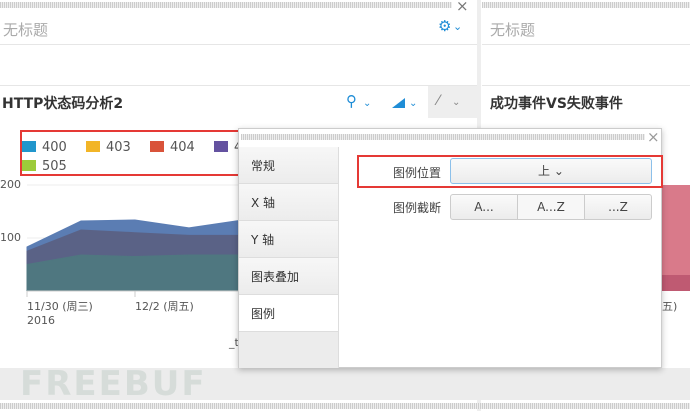  What do you see at coordinates (351, 101) in the screenshot?
I see `search-icon: ⚲` at bounding box center [351, 101].